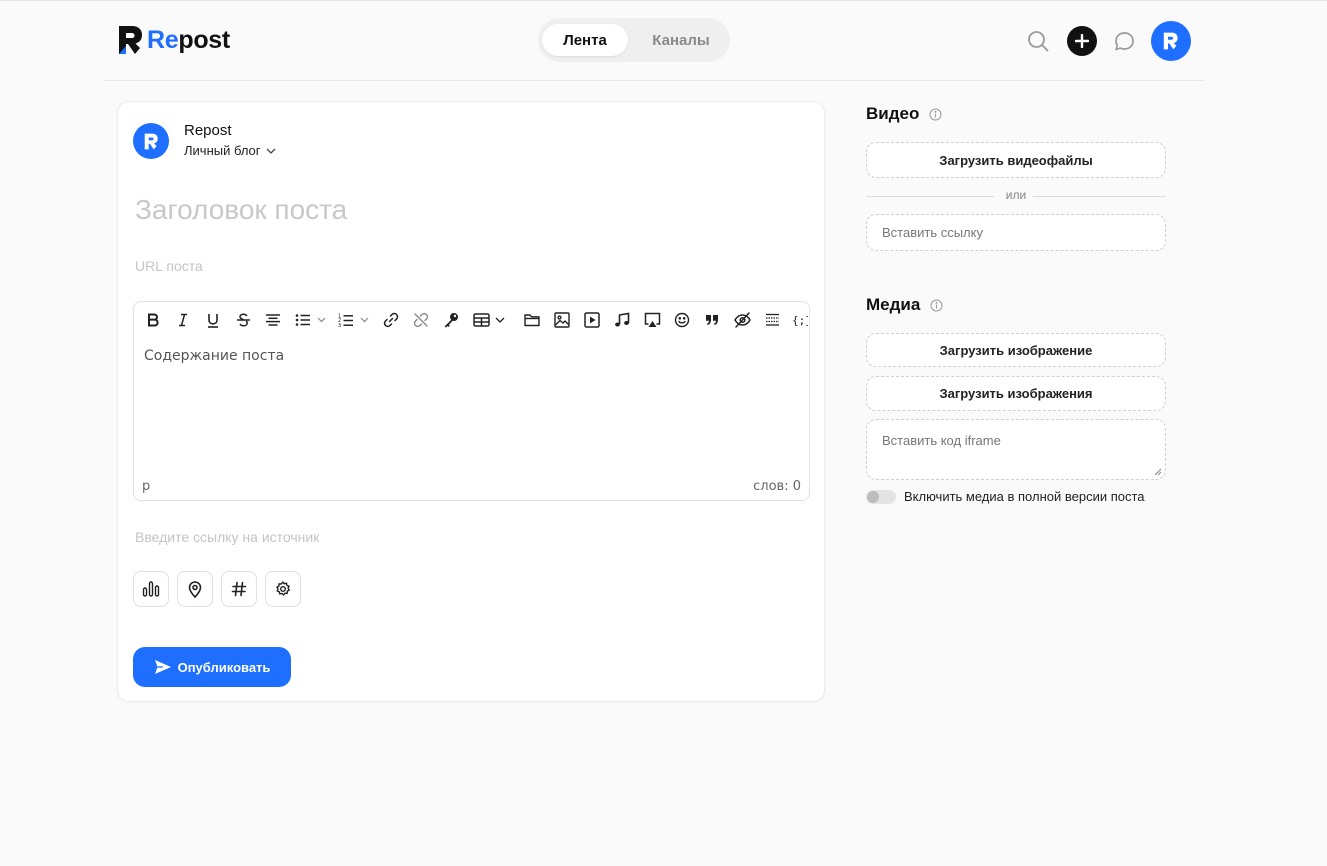 Image resolution: width=1327 pixels, height=866 pixels. I want to click on chat-bubble-icon, so click(1124, 40).